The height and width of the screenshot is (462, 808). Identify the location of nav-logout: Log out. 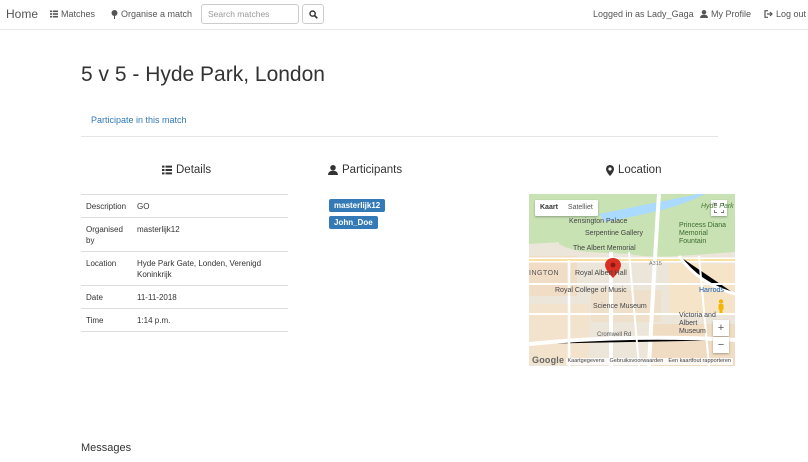
(785, 14).